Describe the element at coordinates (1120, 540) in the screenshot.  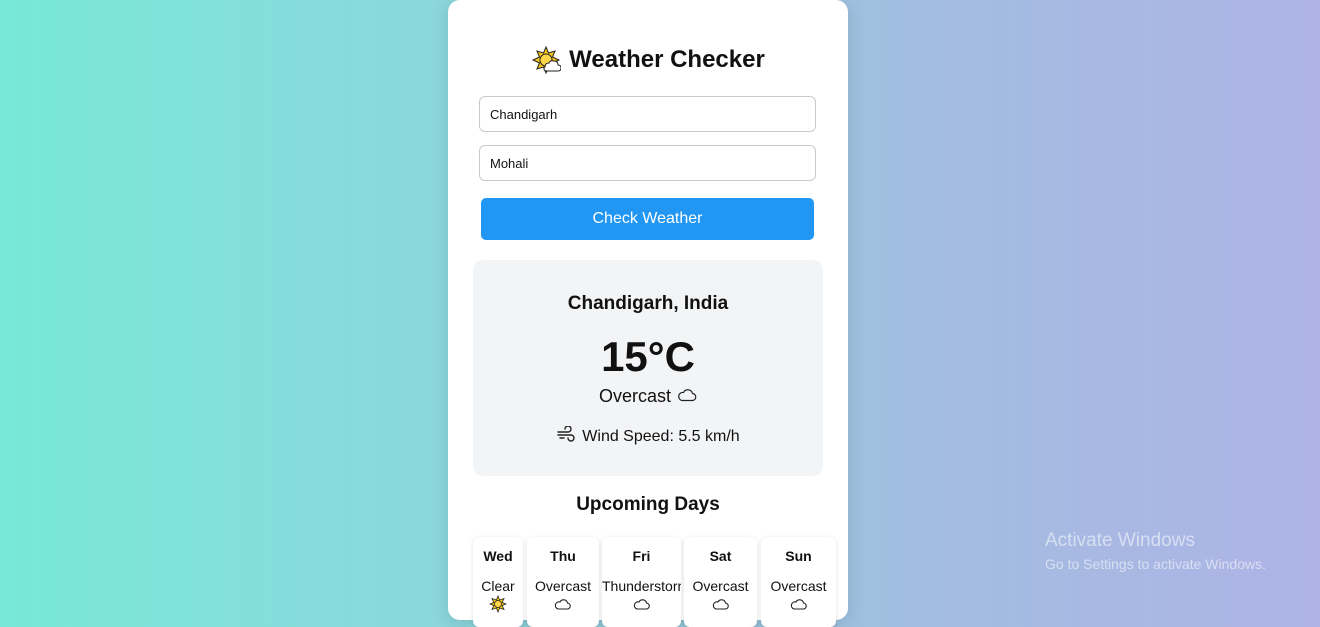
I see `watermark-title: Activate Windows` at that location.